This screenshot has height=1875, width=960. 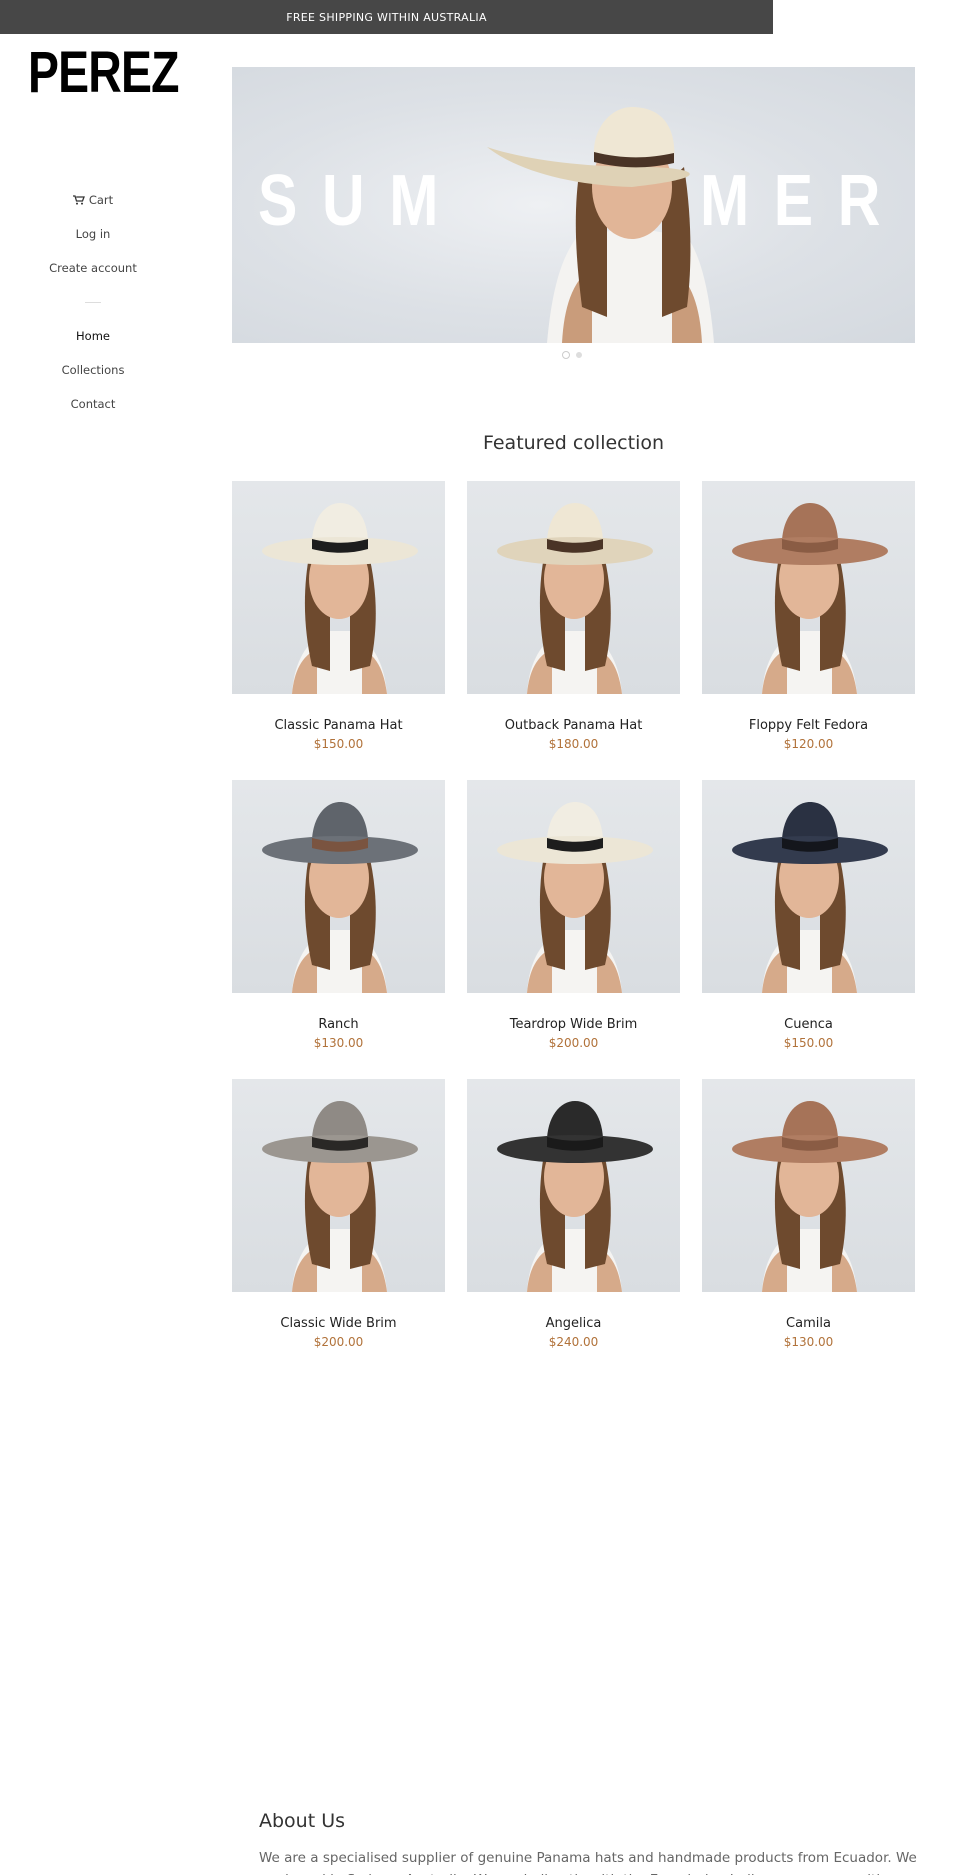 I want to click on hero-text-left: SUM, so click(x=360, y=201).